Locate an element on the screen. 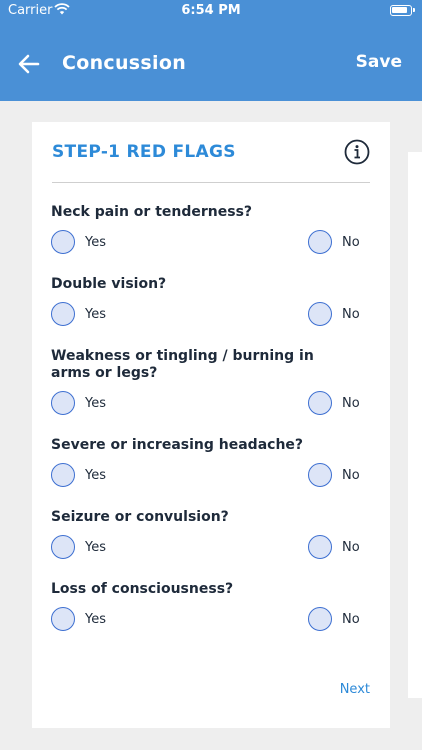 This screenshot has width=422, height=750. option-no-seizure: No is located at coordinates (334, 547).